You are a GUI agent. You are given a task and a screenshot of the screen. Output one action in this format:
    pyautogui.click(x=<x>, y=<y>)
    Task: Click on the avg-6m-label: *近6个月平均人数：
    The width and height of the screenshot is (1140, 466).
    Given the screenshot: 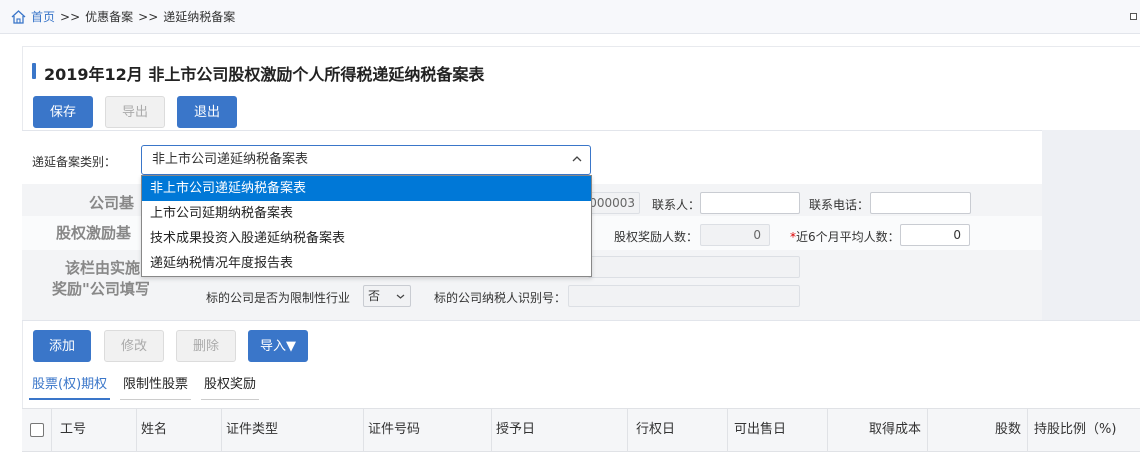 What is the action you would take?
    pyautogui.click(x=845, y=236)
    